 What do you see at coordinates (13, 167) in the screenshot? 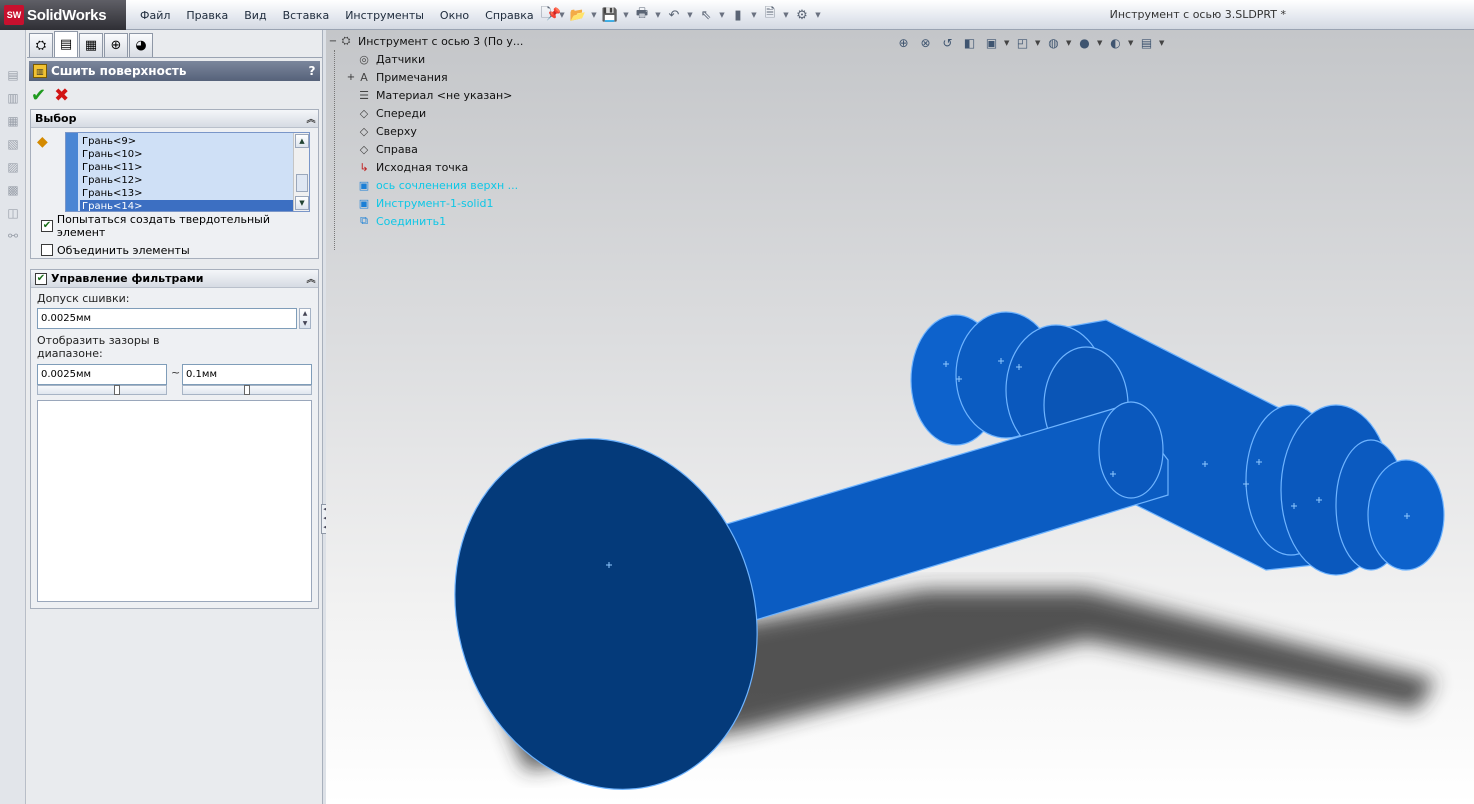
I see `offset-surface-icon: ▨` at bounding box center [13, 167].